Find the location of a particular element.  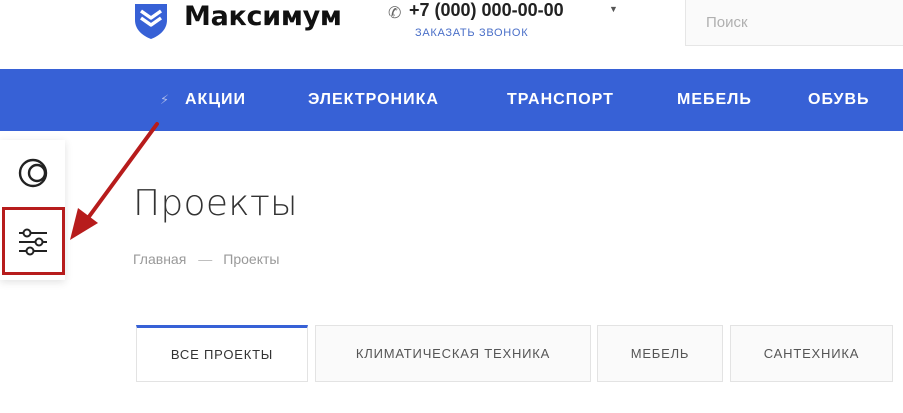

theme-toggle-icon is located at coordinates (32, 173).